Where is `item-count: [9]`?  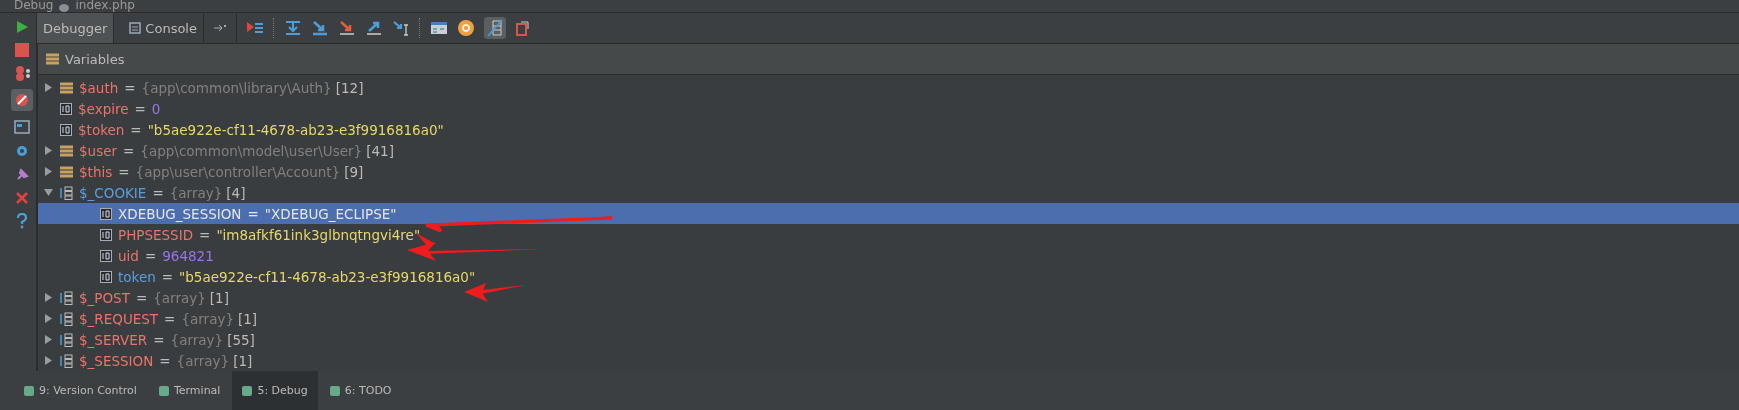 item-count: [9] is located at coordinates (354, 171).